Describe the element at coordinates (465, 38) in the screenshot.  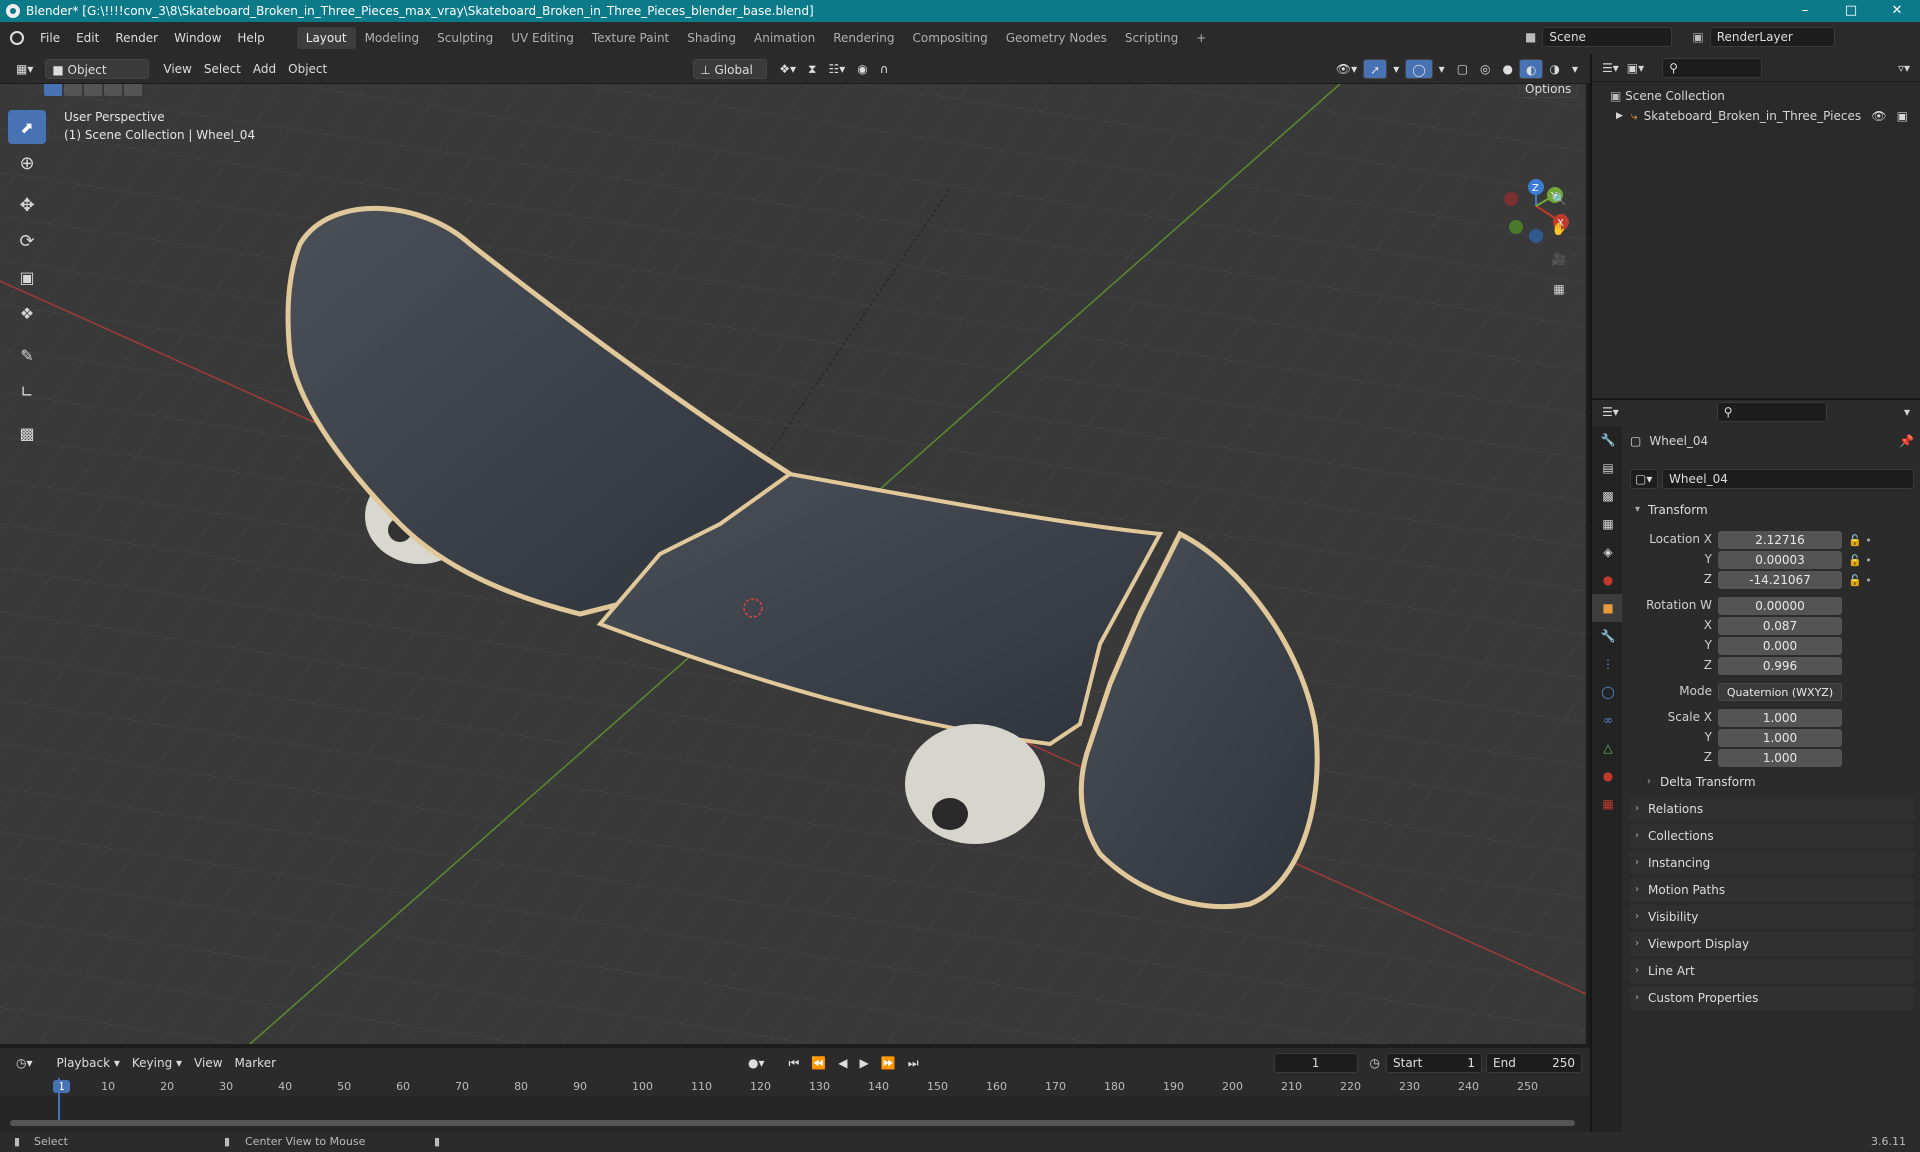
I see `tab-sculpting: Sculpting` at that location.